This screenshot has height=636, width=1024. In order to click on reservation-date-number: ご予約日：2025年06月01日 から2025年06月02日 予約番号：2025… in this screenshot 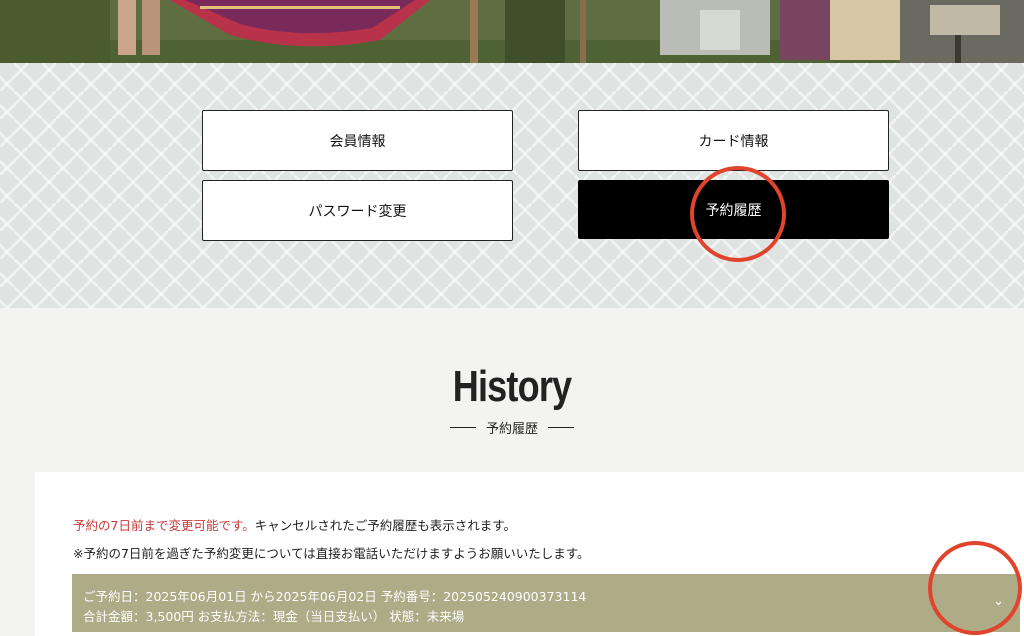, I will do `click(335, 596)`.